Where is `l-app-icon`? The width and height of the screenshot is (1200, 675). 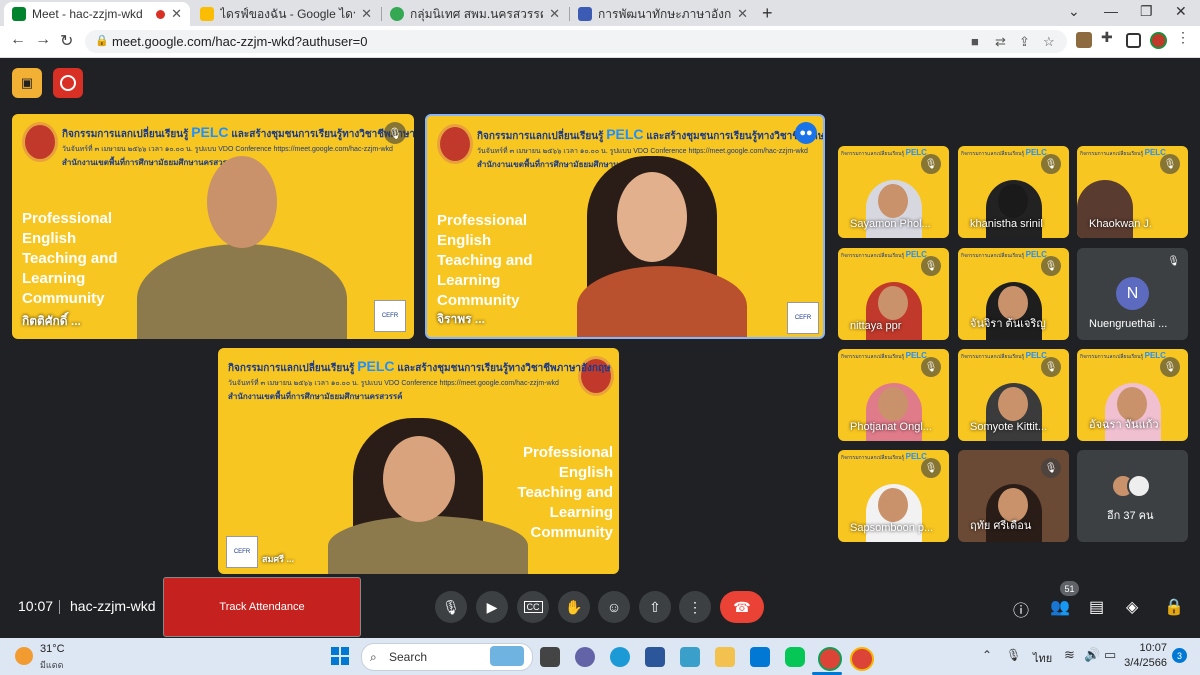
l-app-icon is located at coordinates (690, 657).